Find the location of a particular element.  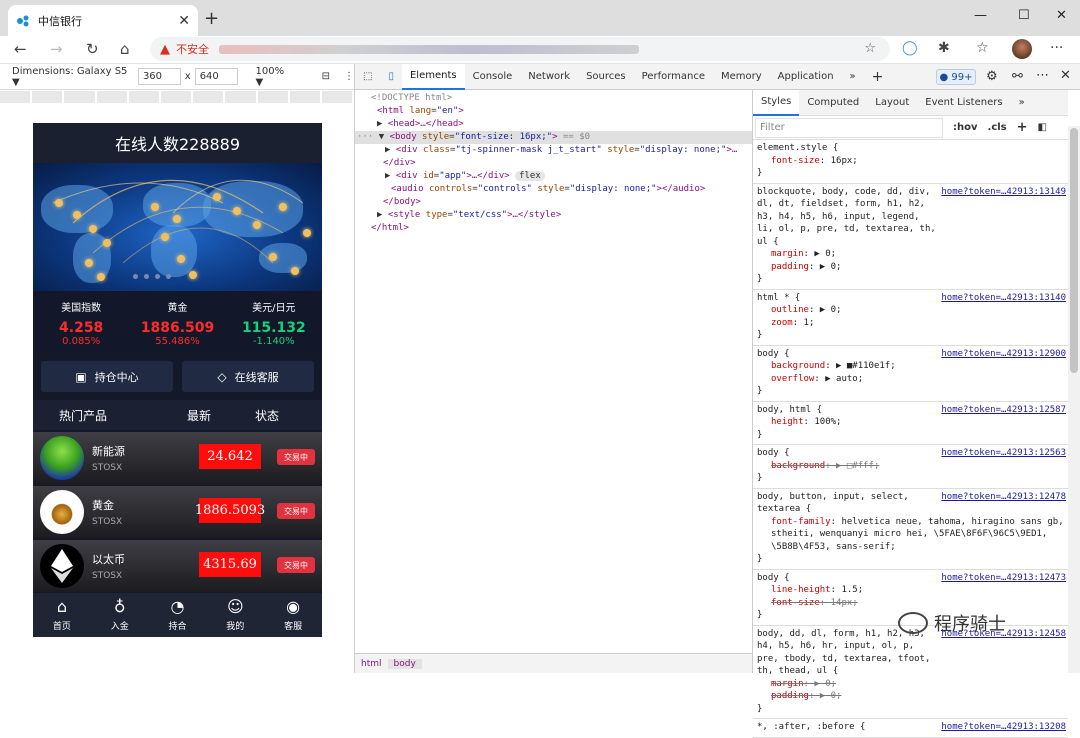

customize-icon: ⚯ is located at coordinates (1017, 76).